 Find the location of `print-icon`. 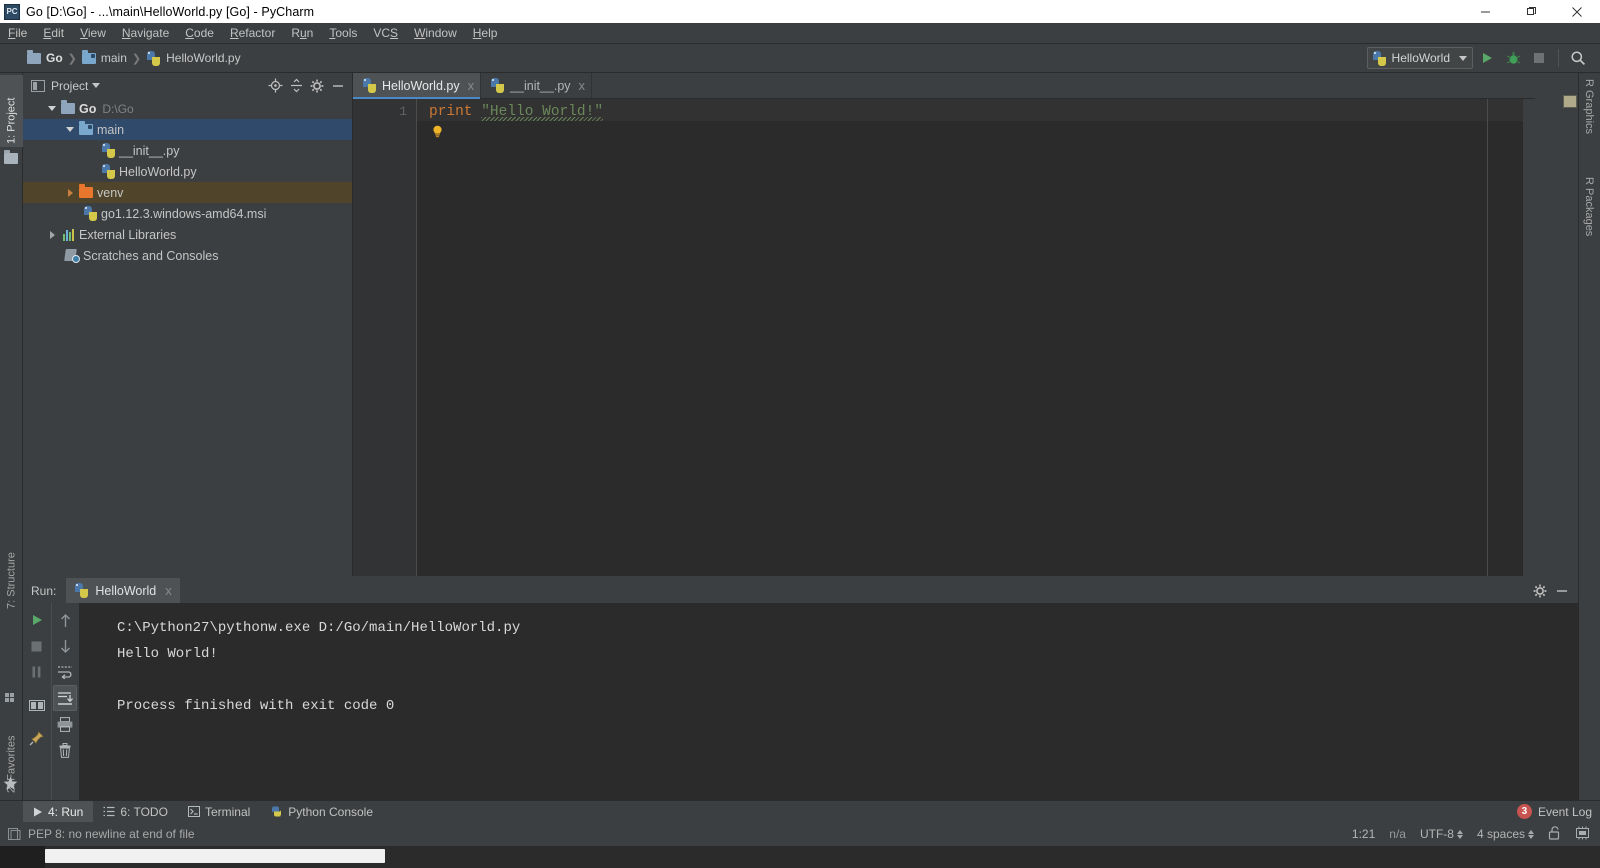

print-icon is located at coordinates (65, 724).